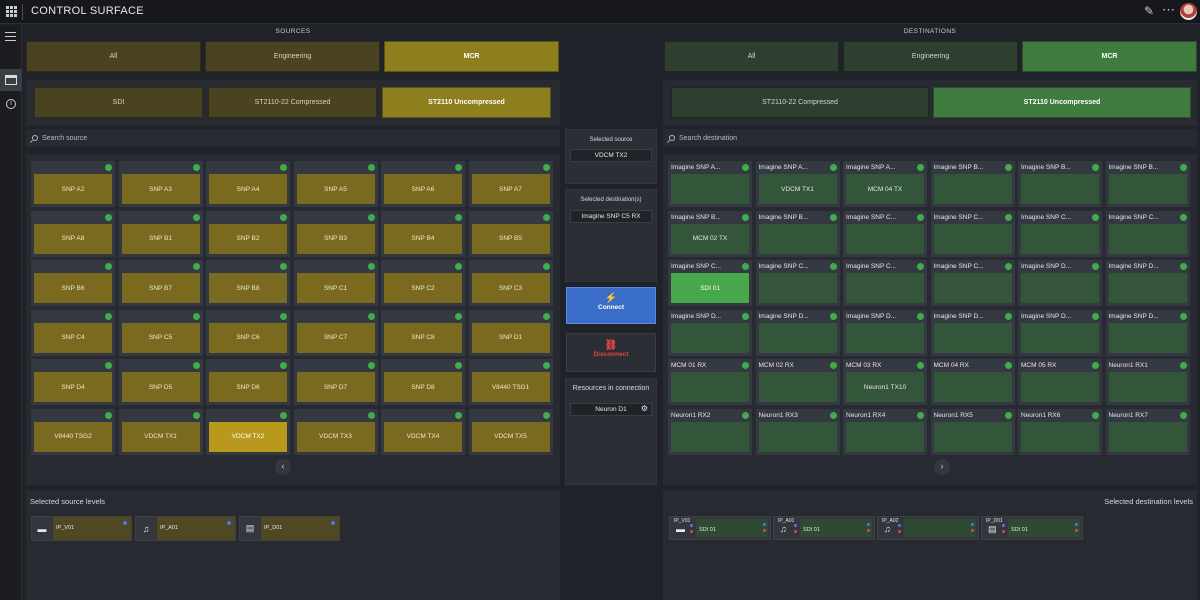 The height and width of the screenshot is (600, 1200). What do you see at coordinates (710, 233) in the screenshot?
I see `destination-tile: Imagine SNP B... MCM 02 TX` at bounding box center [710, 233].